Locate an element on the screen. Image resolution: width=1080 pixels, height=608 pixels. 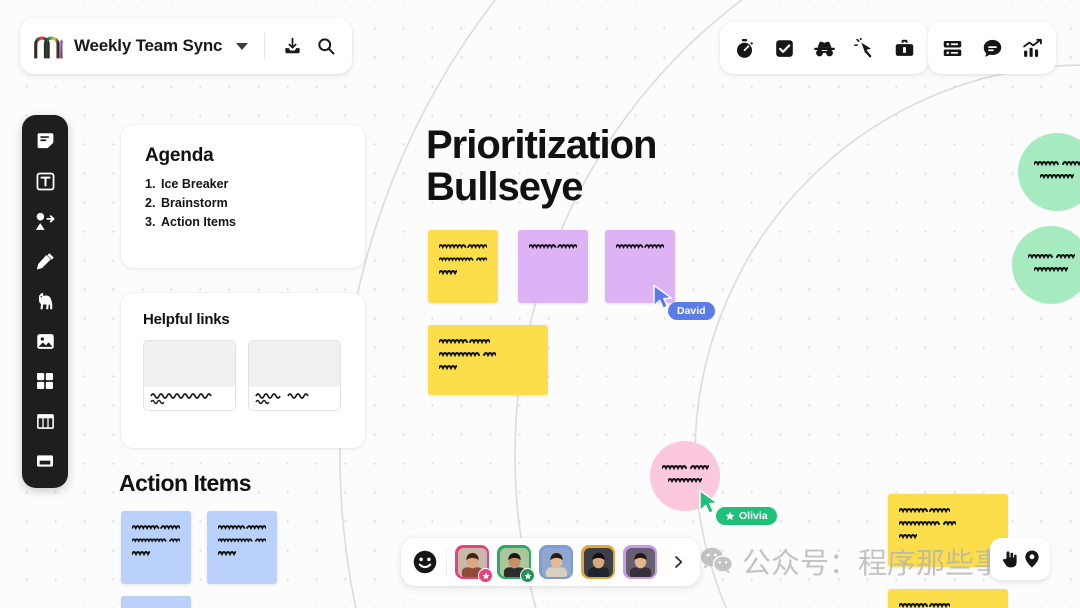
list-item: 3. Action Items is located at coordinates (243, 222).